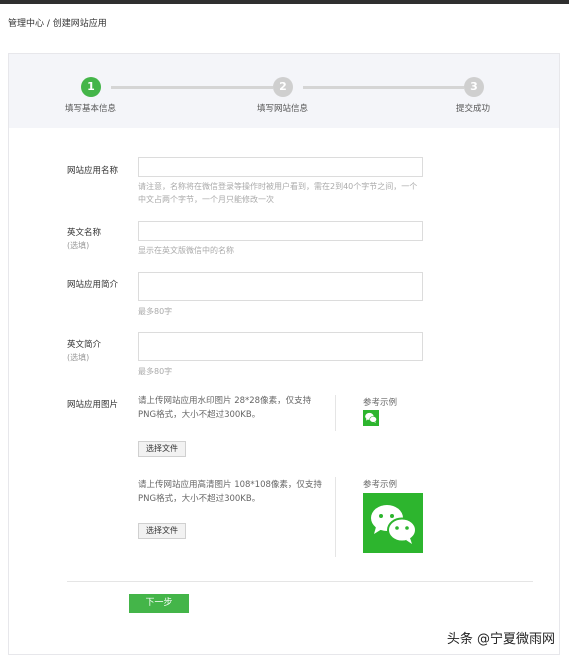 The height and width of the screenshot is (657, 569). What do you see at coordinates (283, 109) in the screenshot?
I see `step-2-label: 填写网站信息` at bounding box center [283, 109].